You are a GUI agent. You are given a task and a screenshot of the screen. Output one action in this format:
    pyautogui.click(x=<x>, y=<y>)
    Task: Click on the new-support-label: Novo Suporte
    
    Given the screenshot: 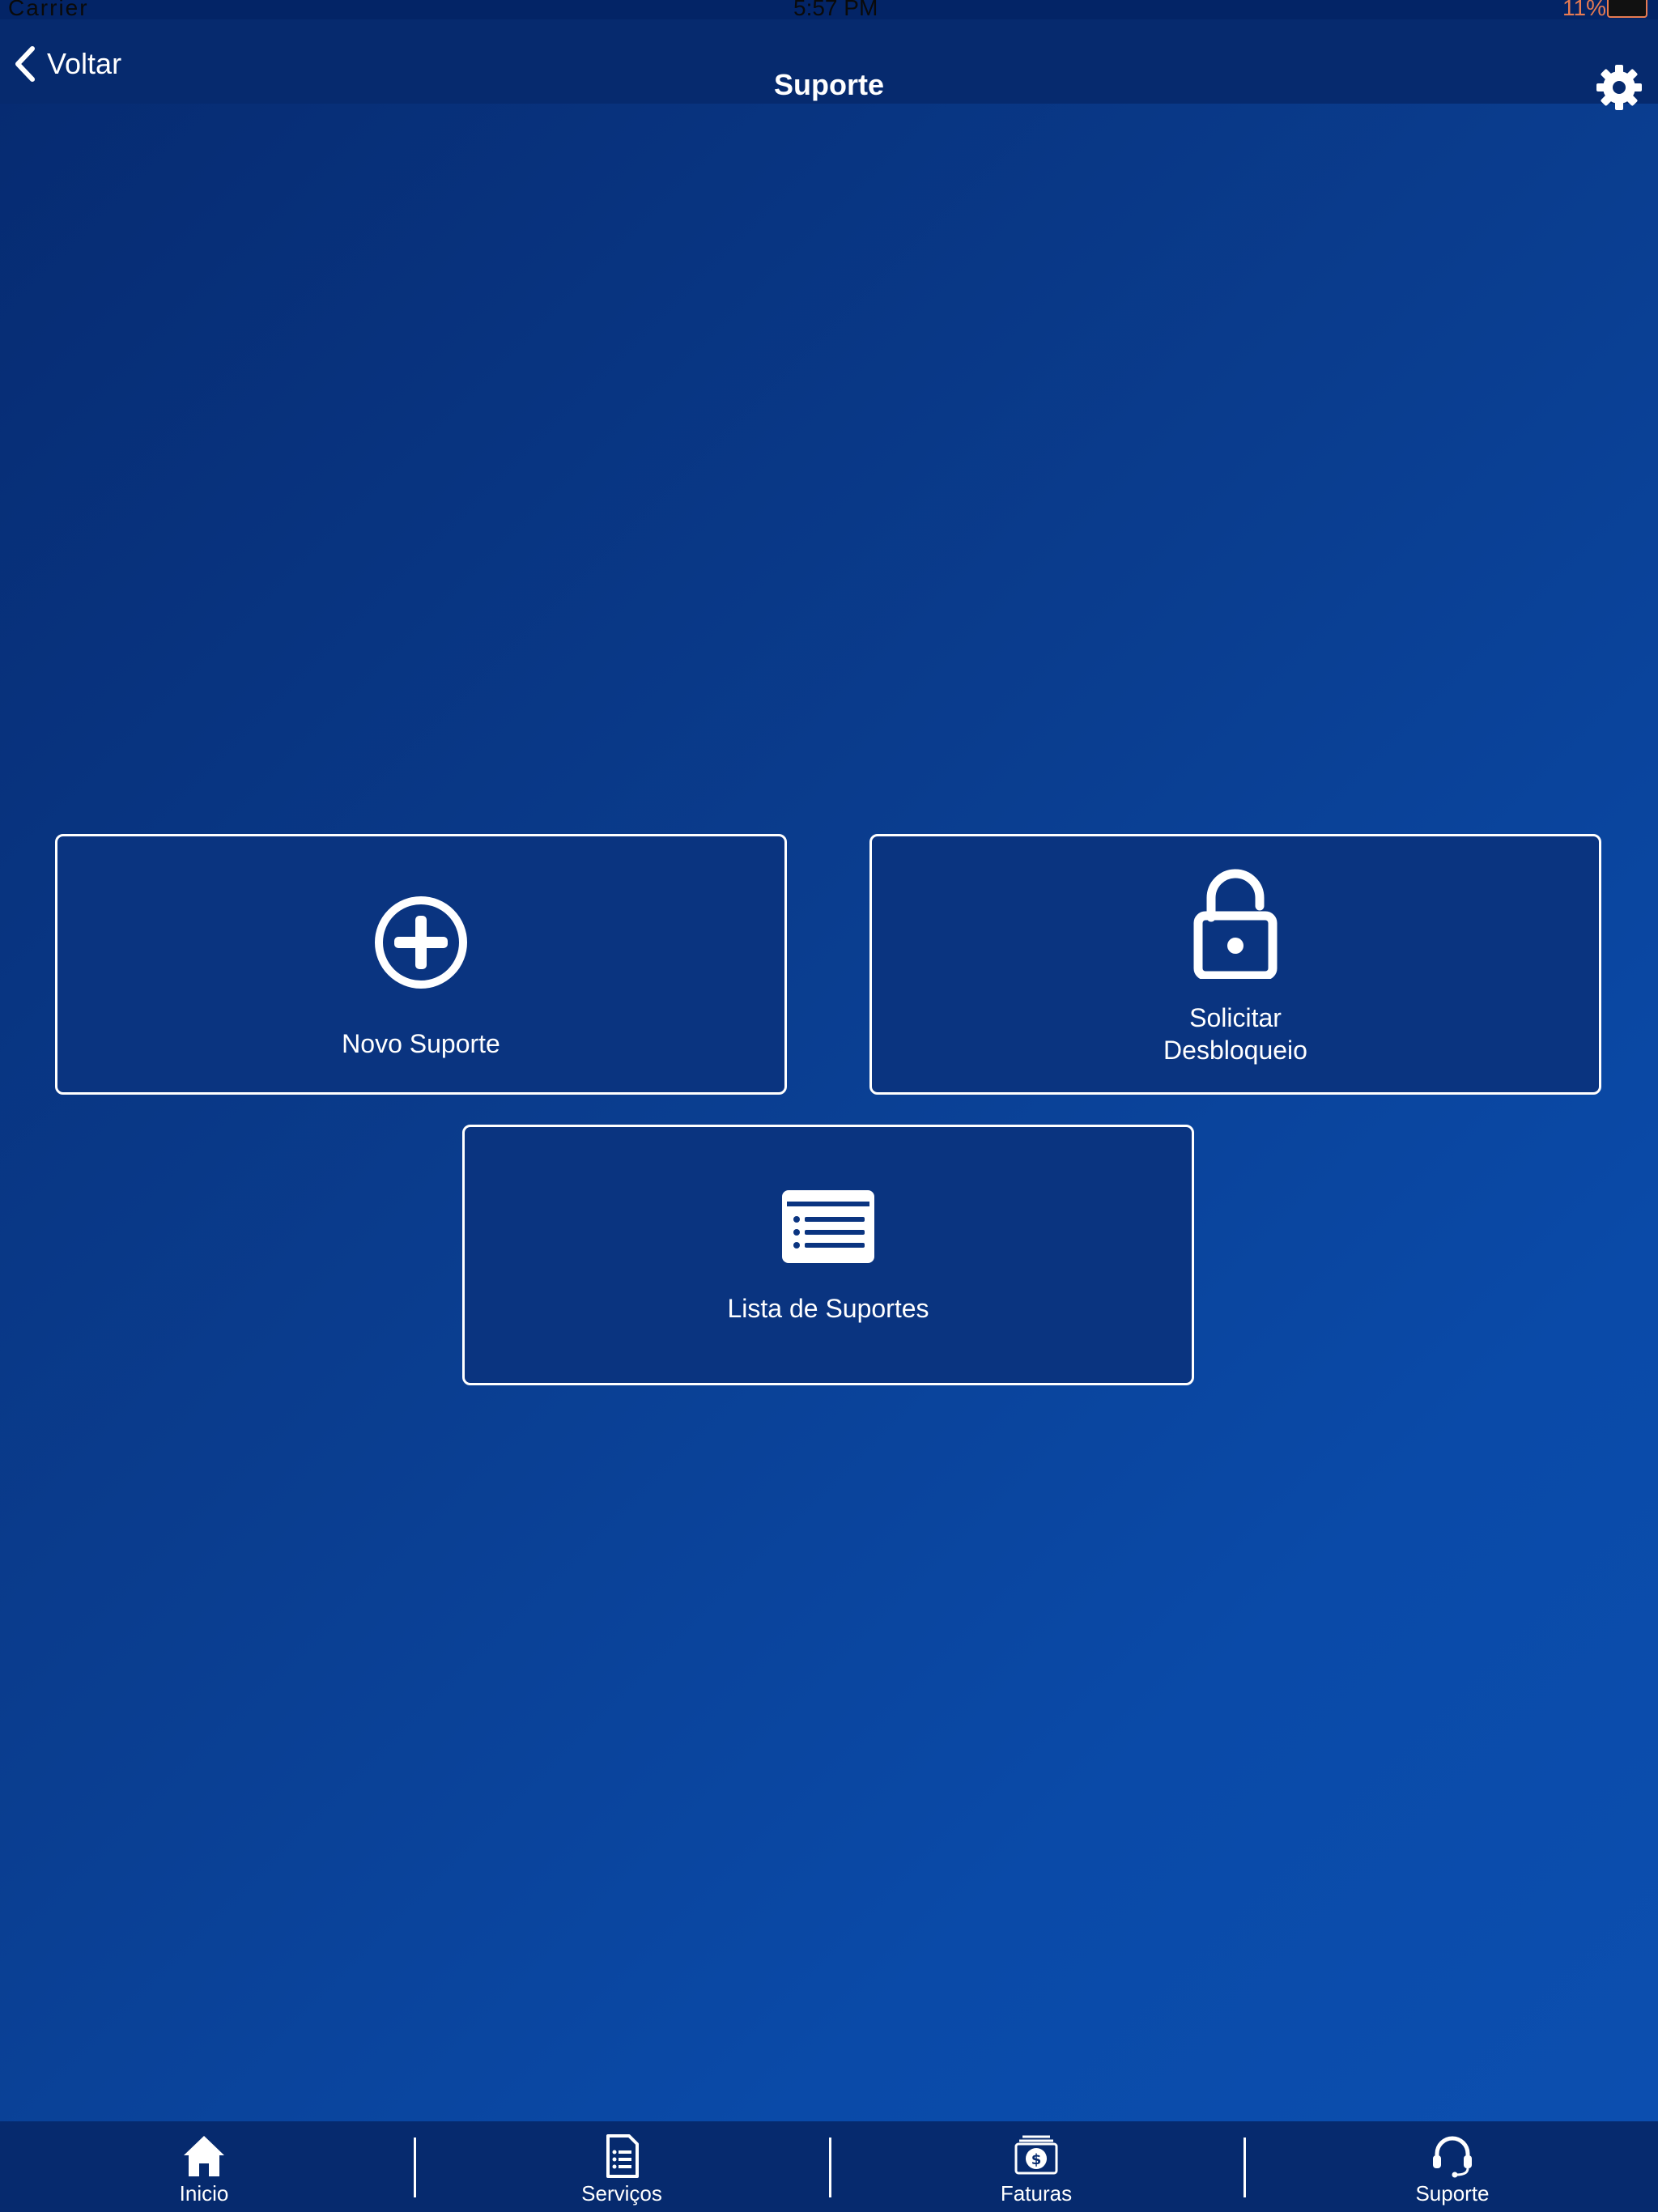 What is the action you would take?
    pyautogui.click(x=421, y=1044)
    